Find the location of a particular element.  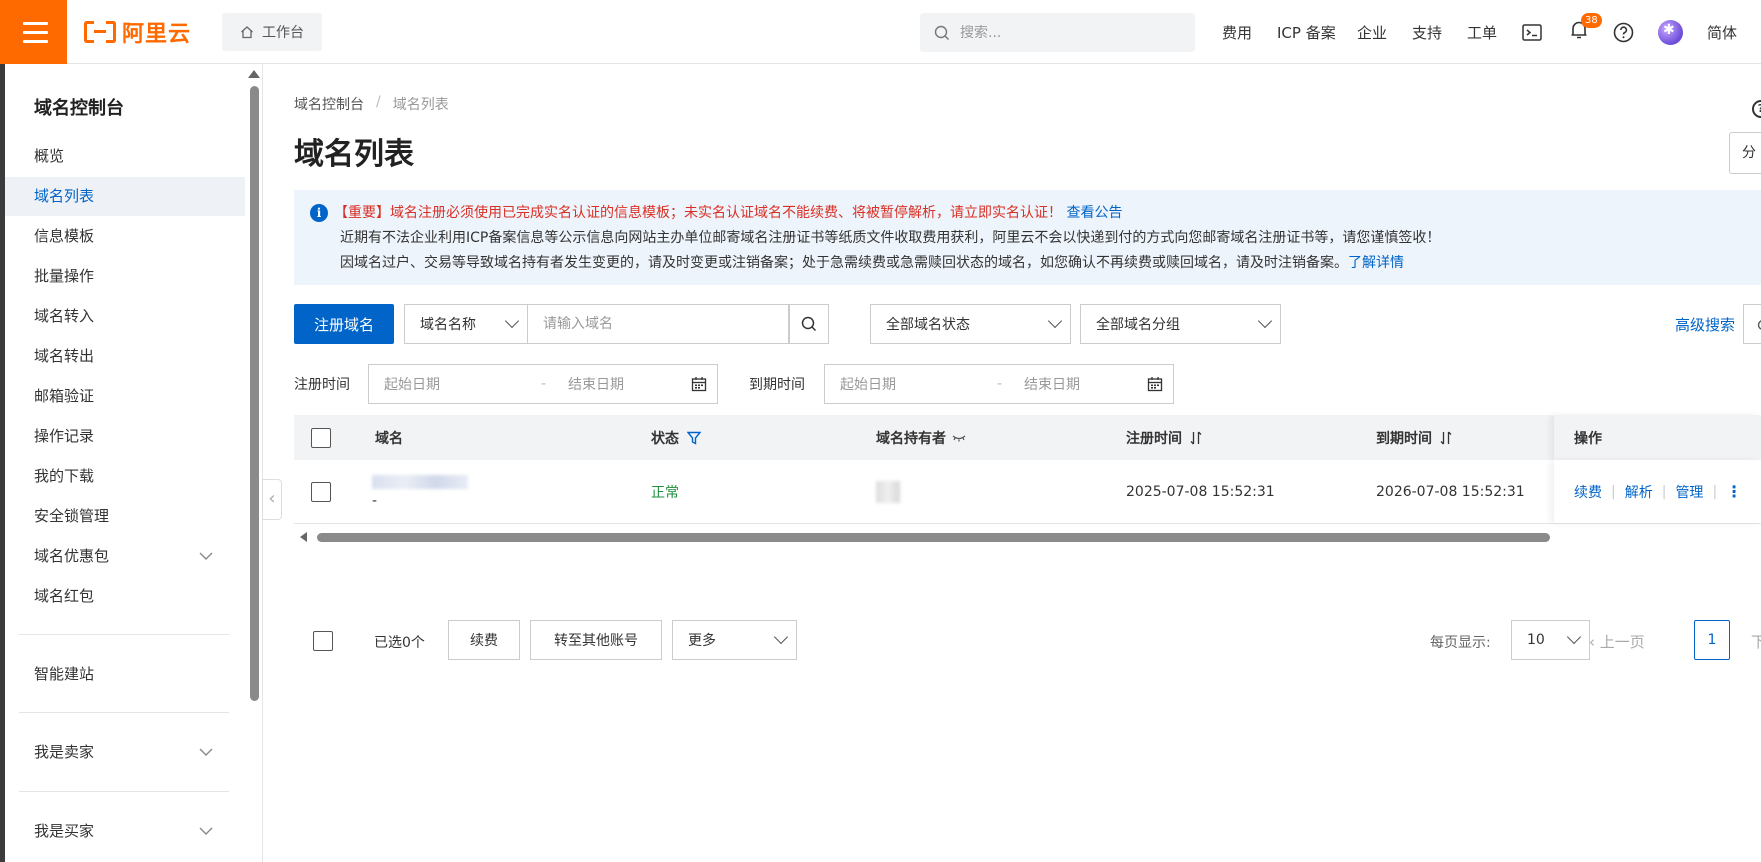

global-search-input is located at coordinates (1060, 32).